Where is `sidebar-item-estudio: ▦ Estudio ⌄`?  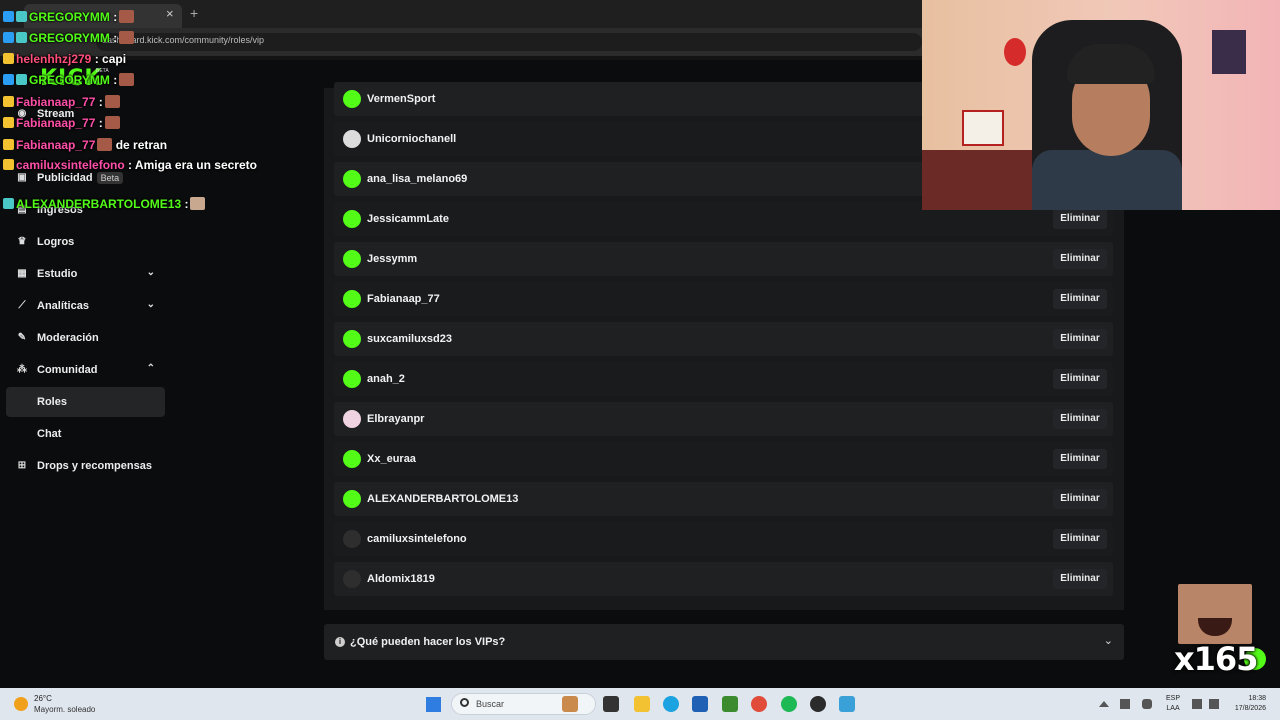 sidebar-item-estudio: ▦ Estudio ⌄ is located at coordinates (85, 274).